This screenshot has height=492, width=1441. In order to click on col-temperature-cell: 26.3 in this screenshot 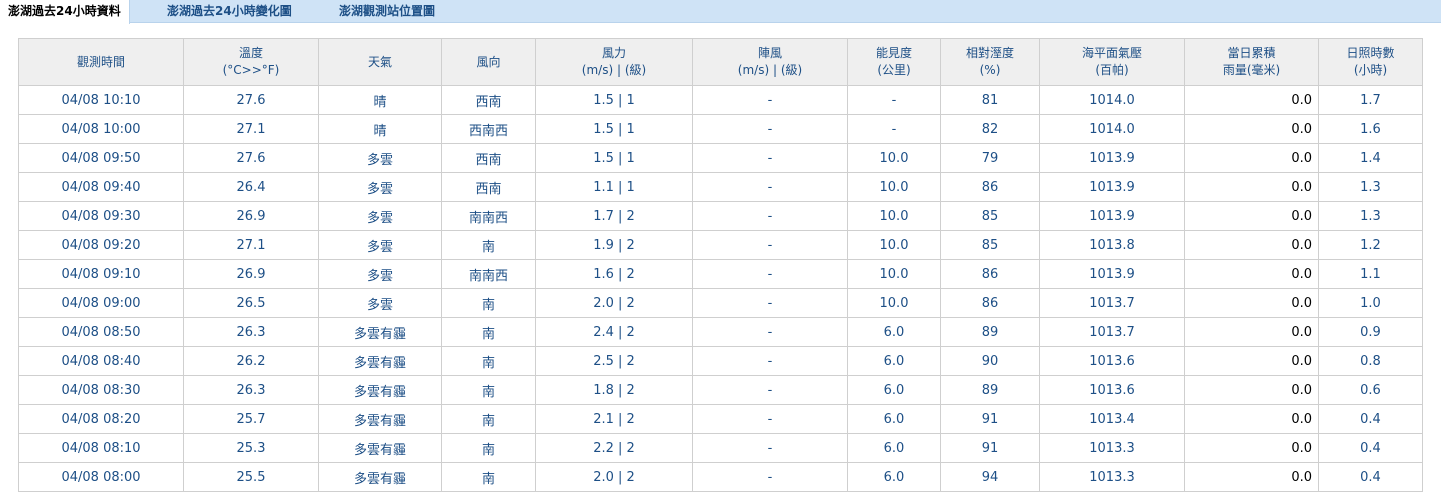, I will do `click(251, 332)`.